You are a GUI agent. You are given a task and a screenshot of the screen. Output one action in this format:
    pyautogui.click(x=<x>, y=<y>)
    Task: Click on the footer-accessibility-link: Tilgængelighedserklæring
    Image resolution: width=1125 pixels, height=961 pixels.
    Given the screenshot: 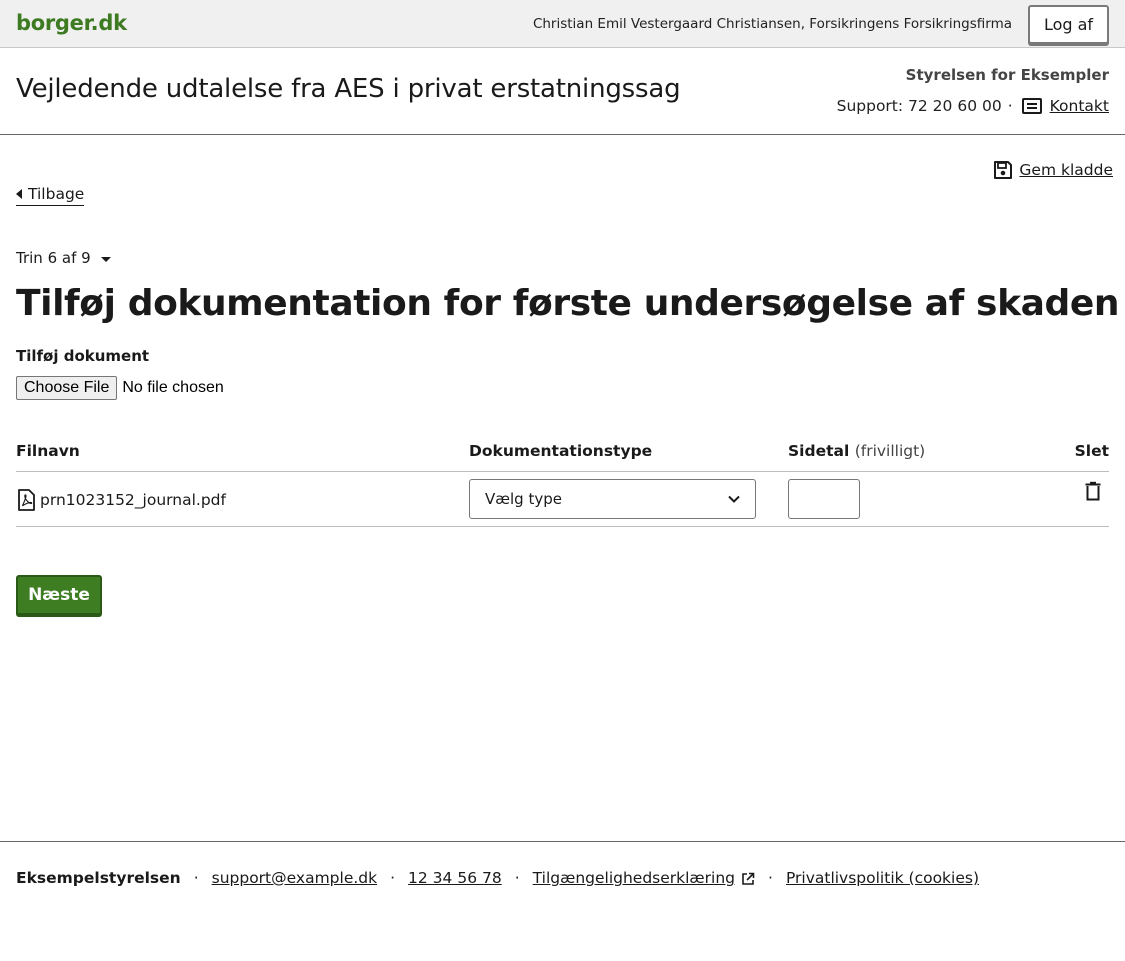 What is the action you would take?
    pyautogui.click(x=644, y=878)
    